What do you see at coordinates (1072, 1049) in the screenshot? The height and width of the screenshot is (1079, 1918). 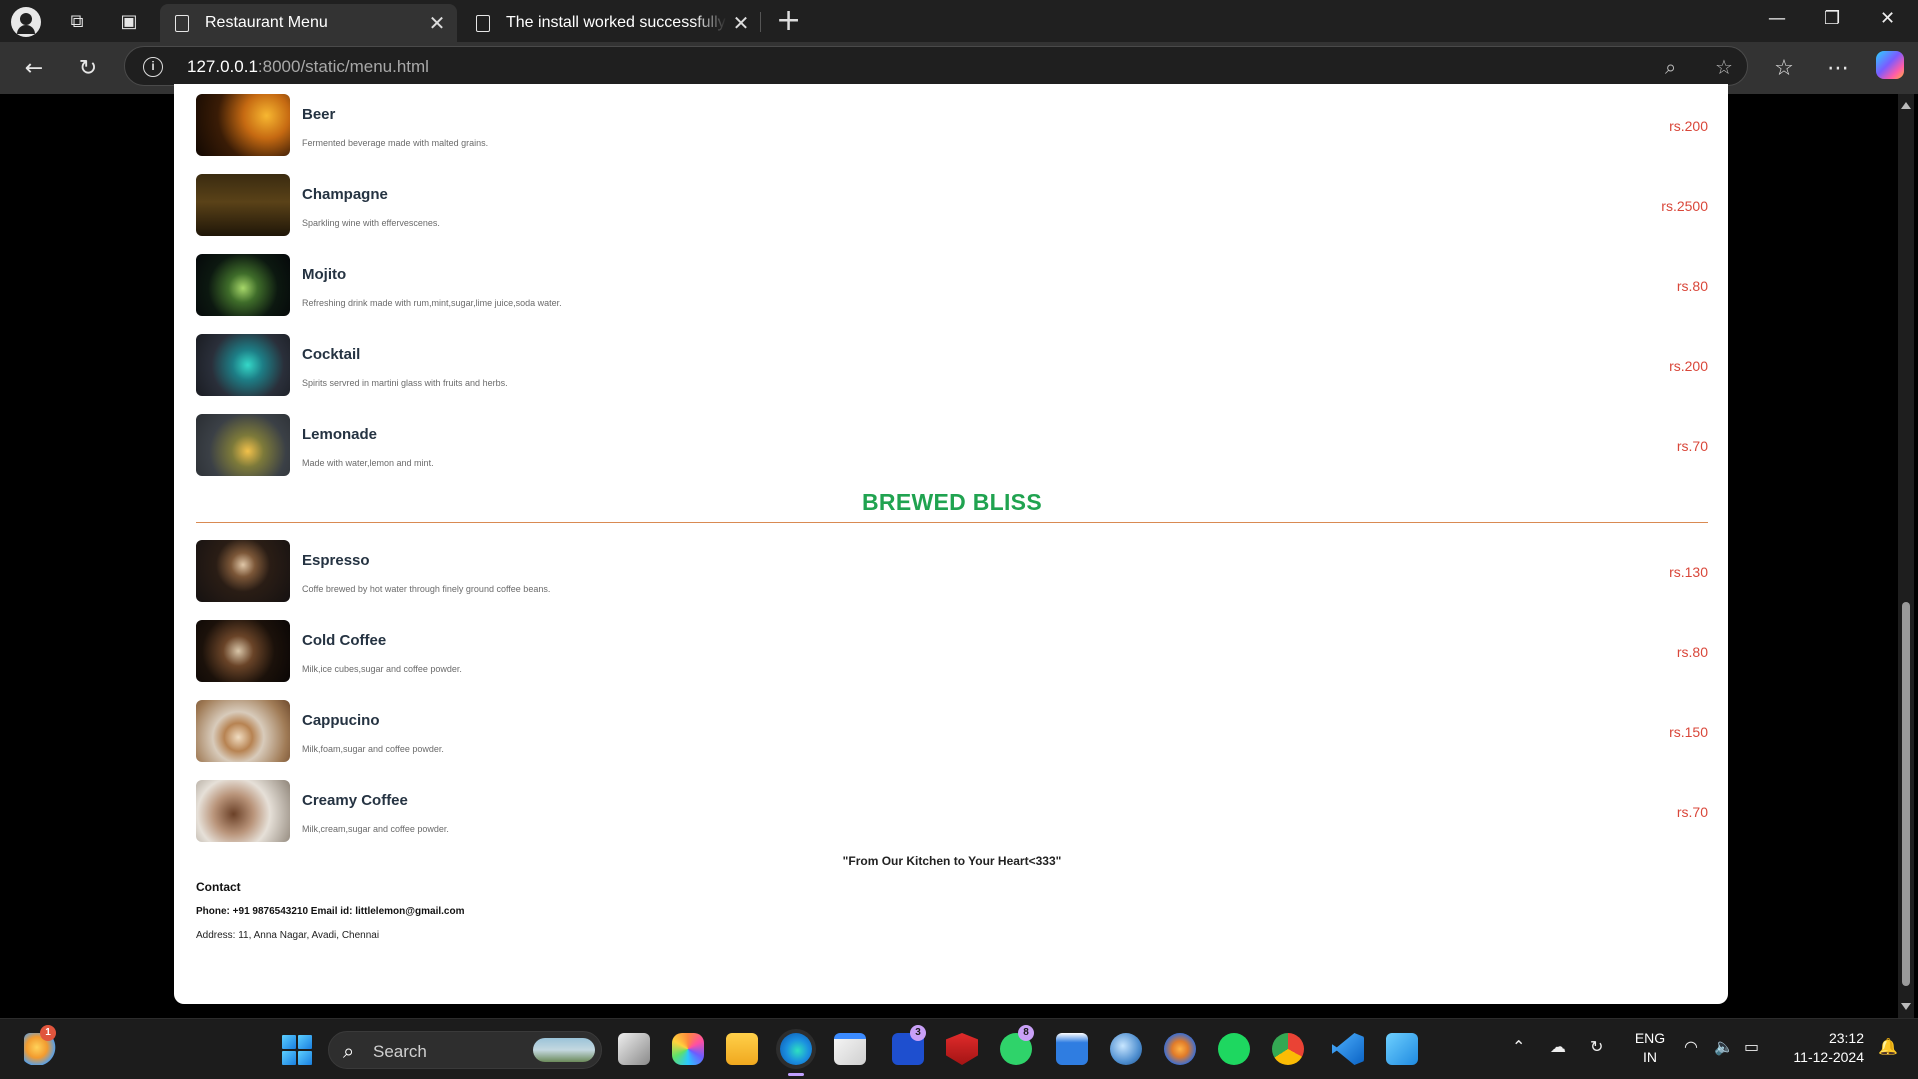 I see `app-window-icon` at bounding box center [1072, 1049].